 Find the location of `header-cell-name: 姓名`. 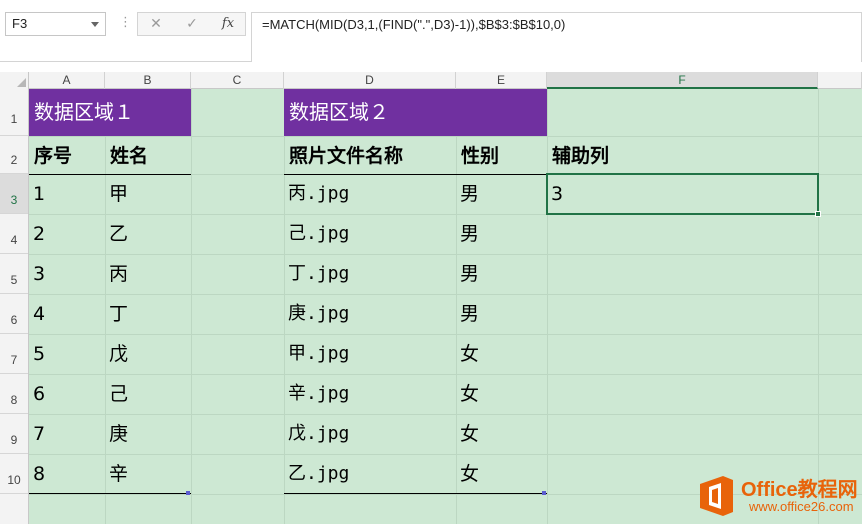

header-cell-name: 姓名 is located at coordinates (148, 155).